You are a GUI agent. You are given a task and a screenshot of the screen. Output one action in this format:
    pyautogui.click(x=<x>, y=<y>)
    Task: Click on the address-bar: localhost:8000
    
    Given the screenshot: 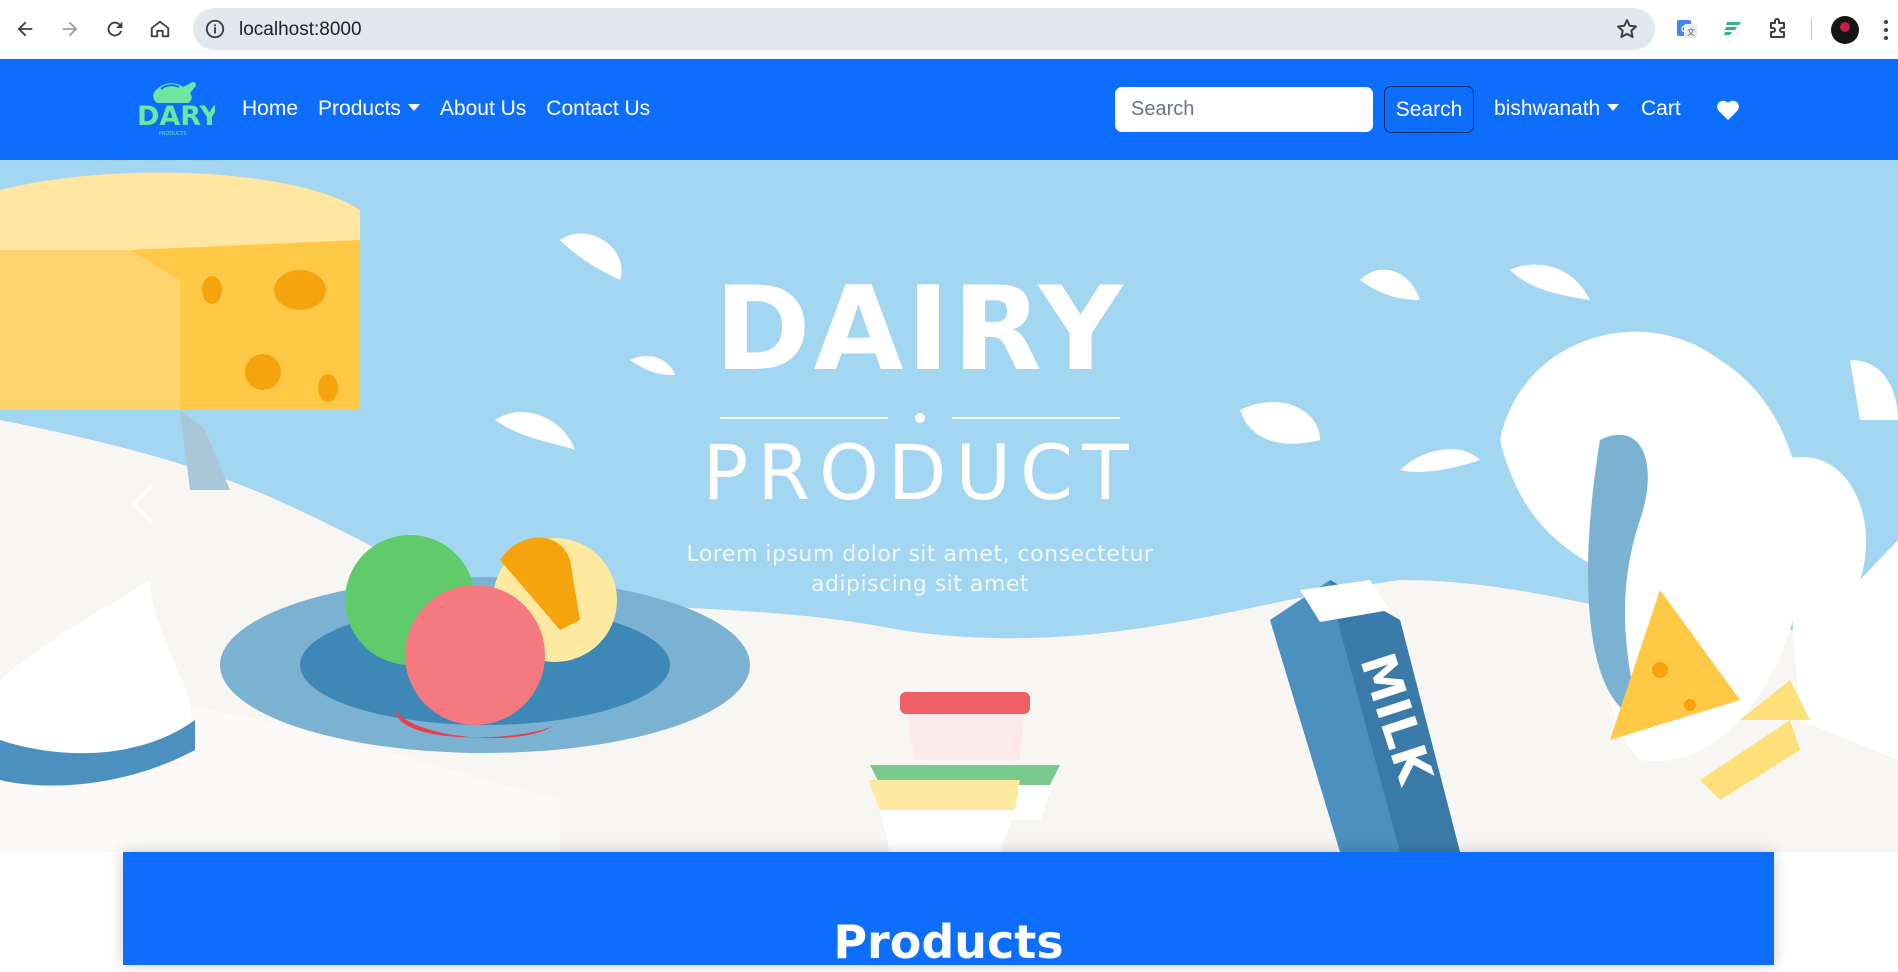 What is the action you would take?
    pyautogui.click(x=924, y=29)
    